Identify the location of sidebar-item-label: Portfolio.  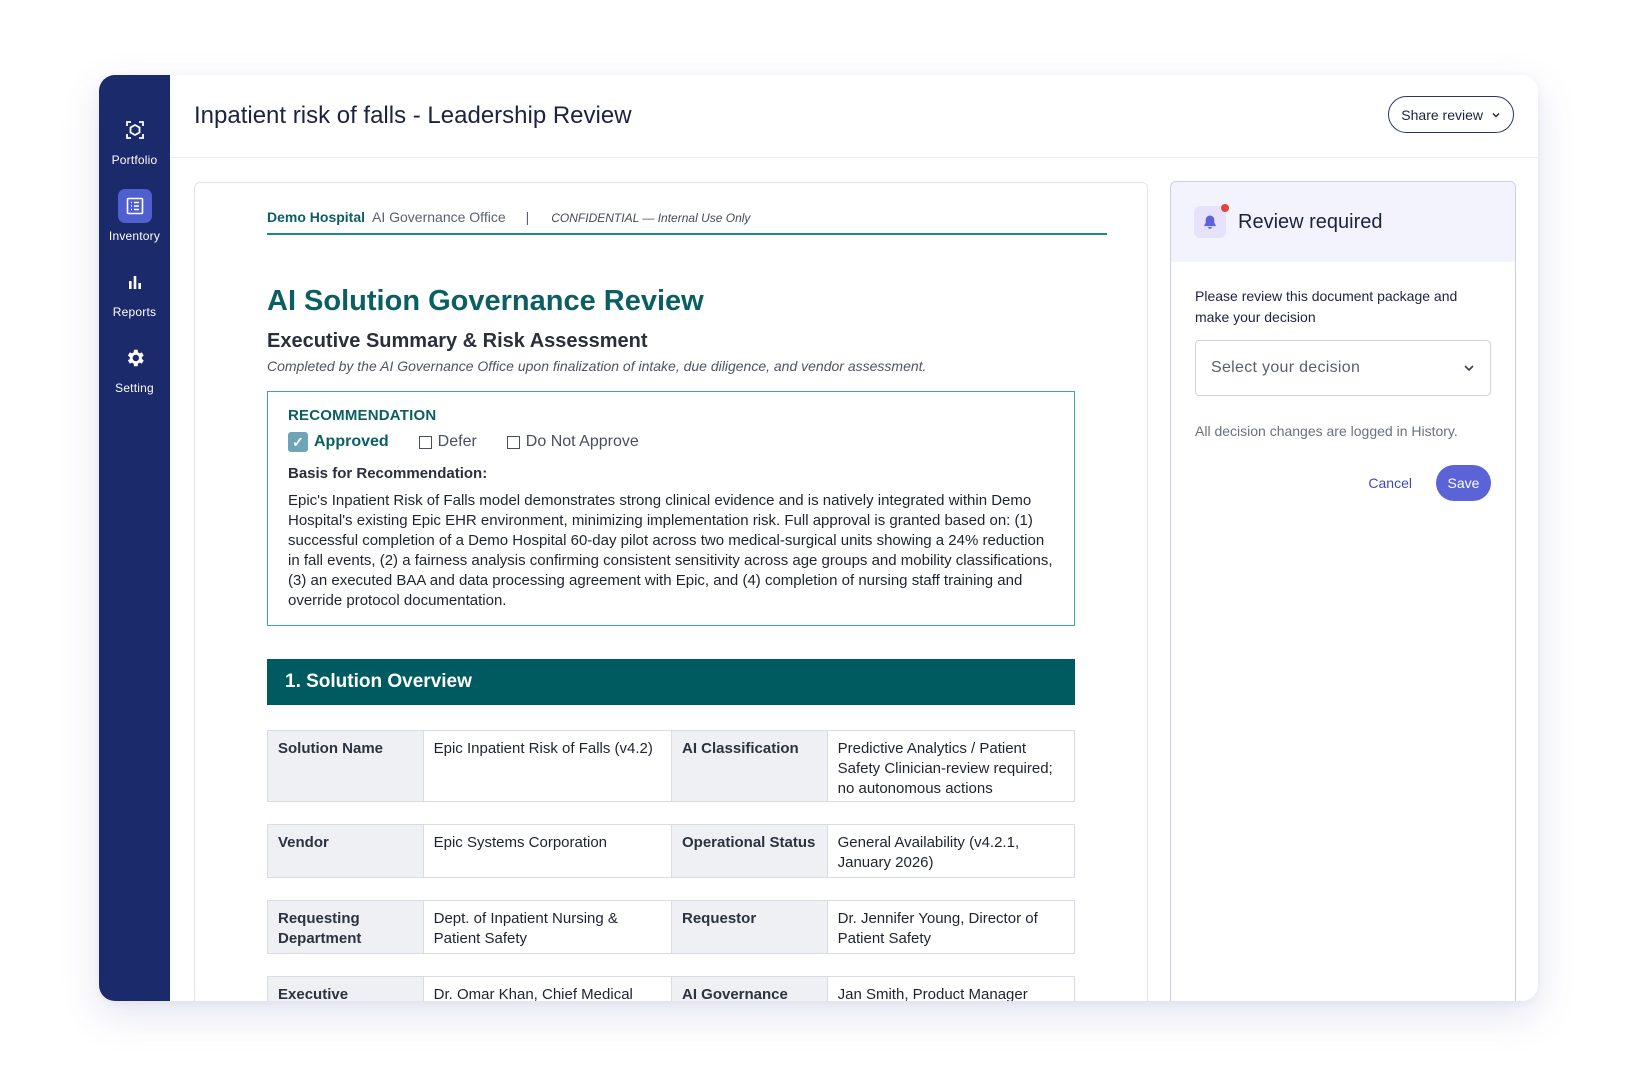
(134, 160).